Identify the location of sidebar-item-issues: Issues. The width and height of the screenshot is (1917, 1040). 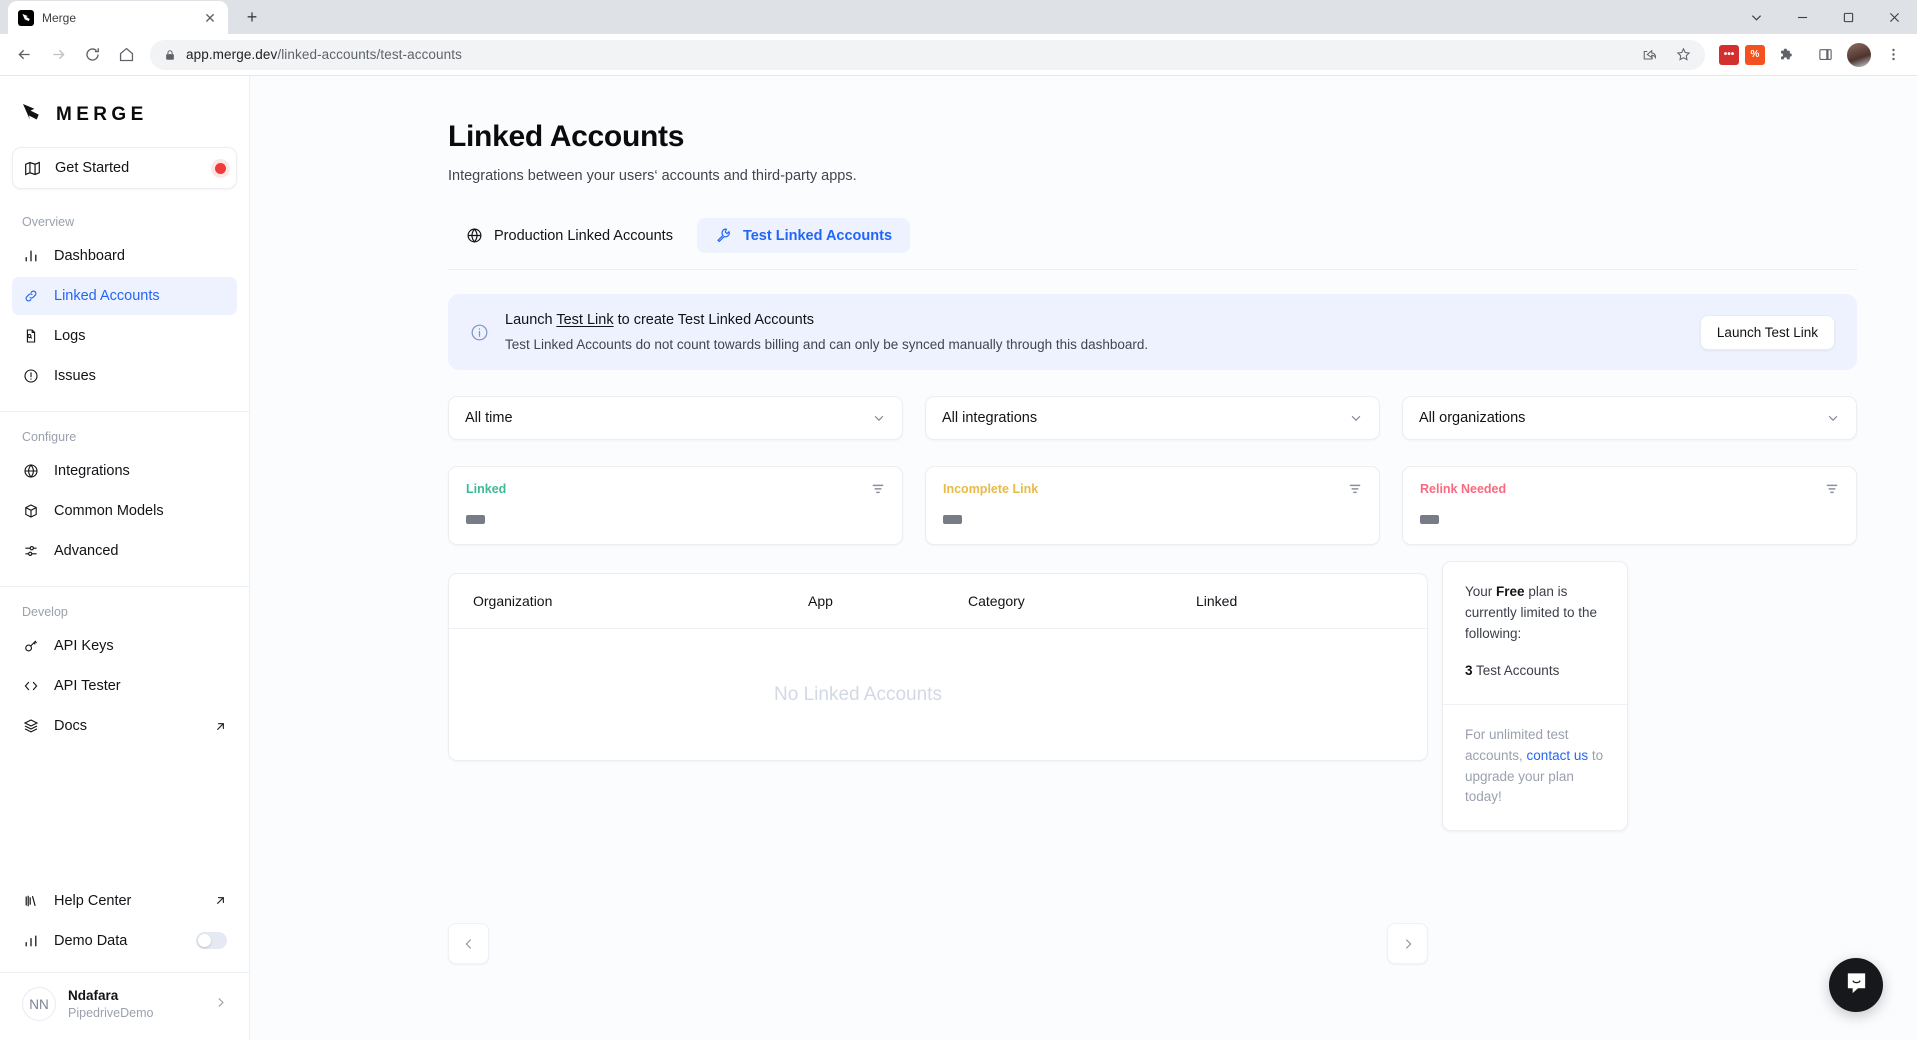
(124, 376).